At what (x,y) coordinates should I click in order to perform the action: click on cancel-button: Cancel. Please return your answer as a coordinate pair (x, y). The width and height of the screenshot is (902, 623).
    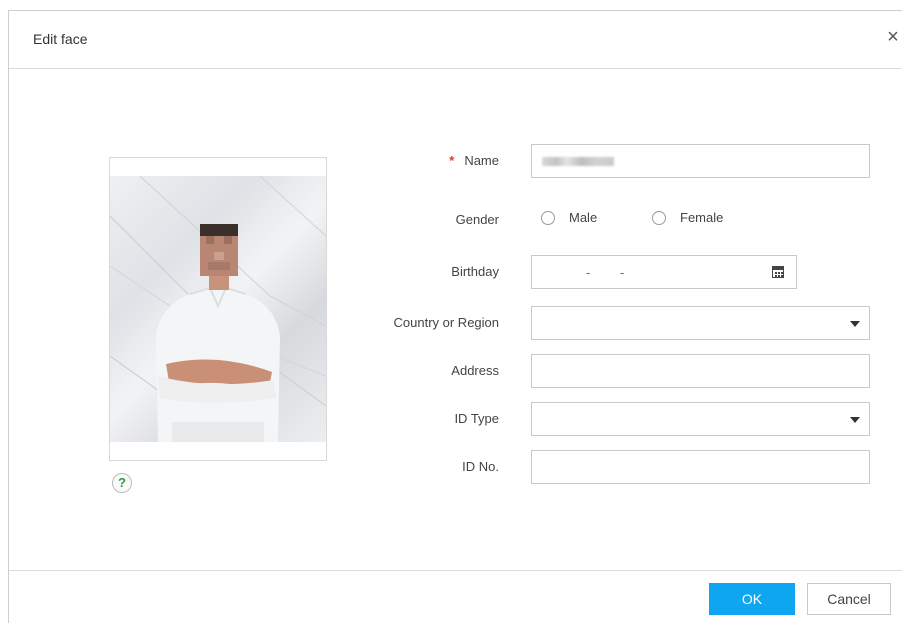
    Looking at the image, I should click on (849, 599).